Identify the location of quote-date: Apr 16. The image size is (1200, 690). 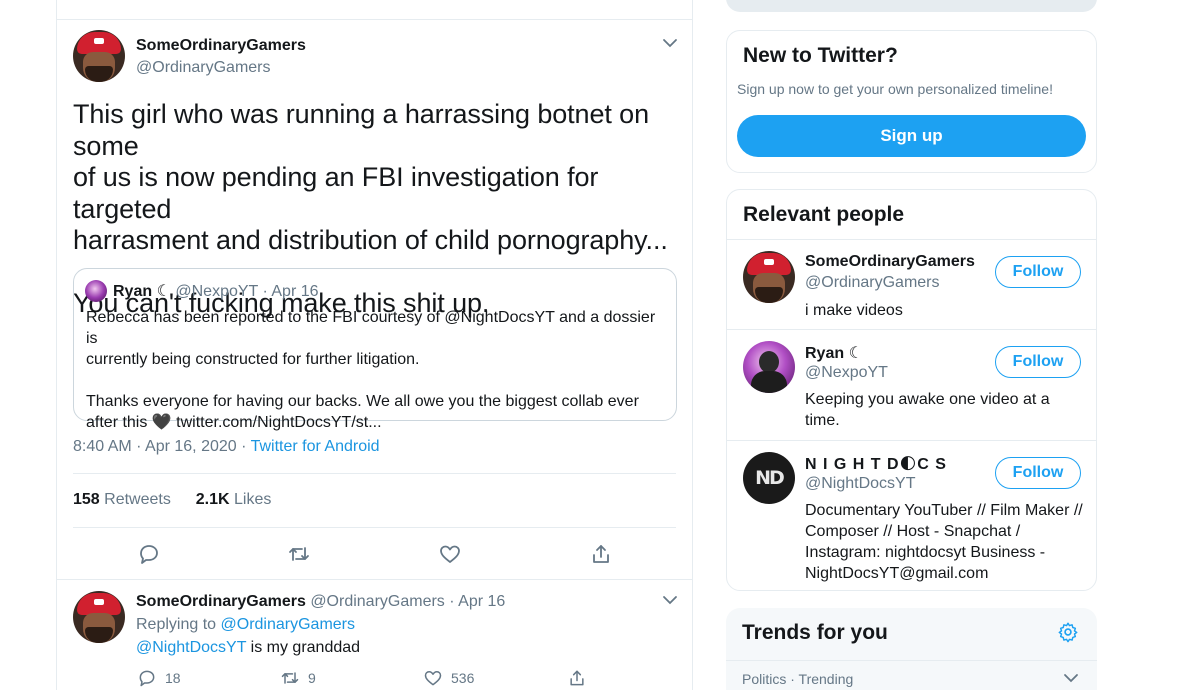
(295, 291).